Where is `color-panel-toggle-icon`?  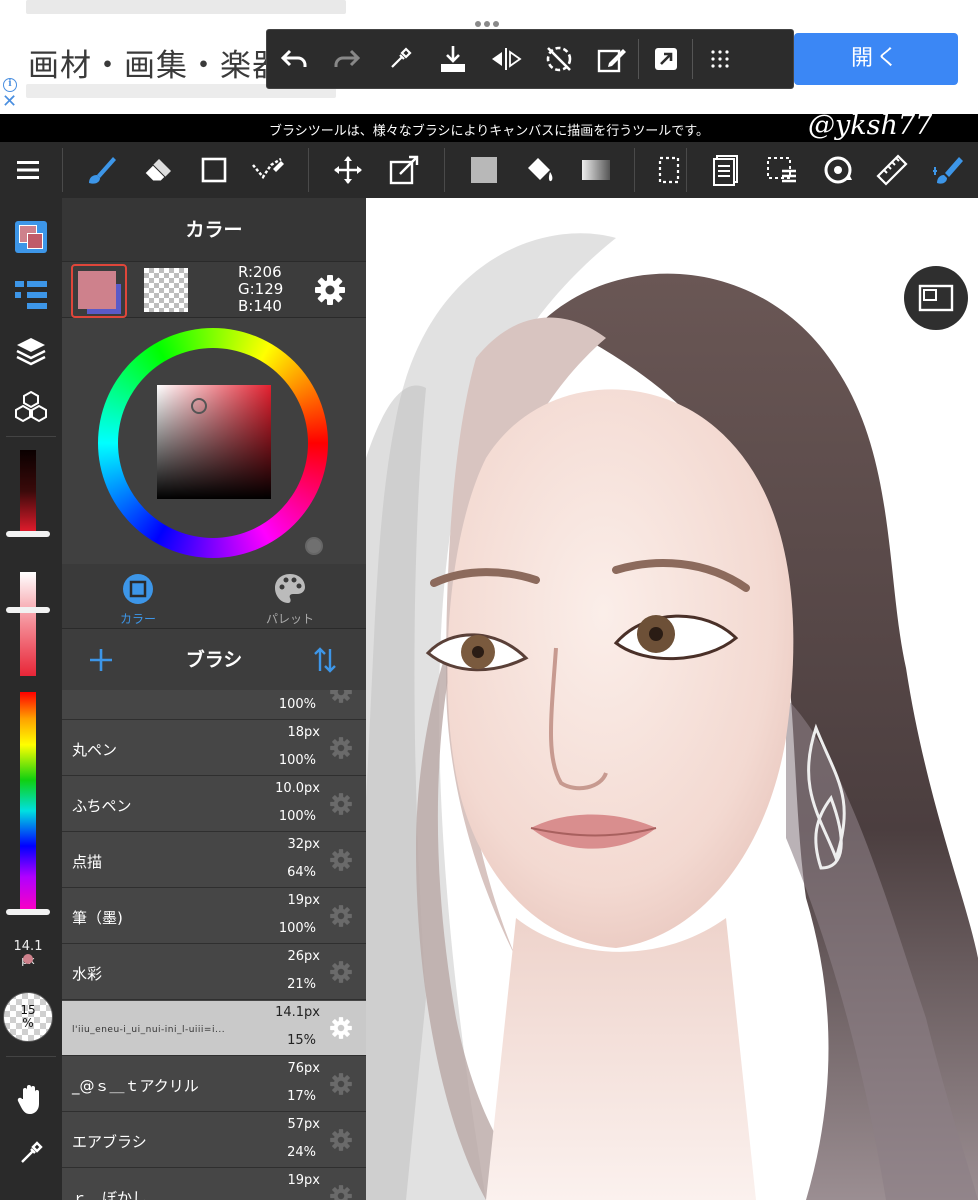
color-panel-toggle-icon is located at coordinates (31, 237).